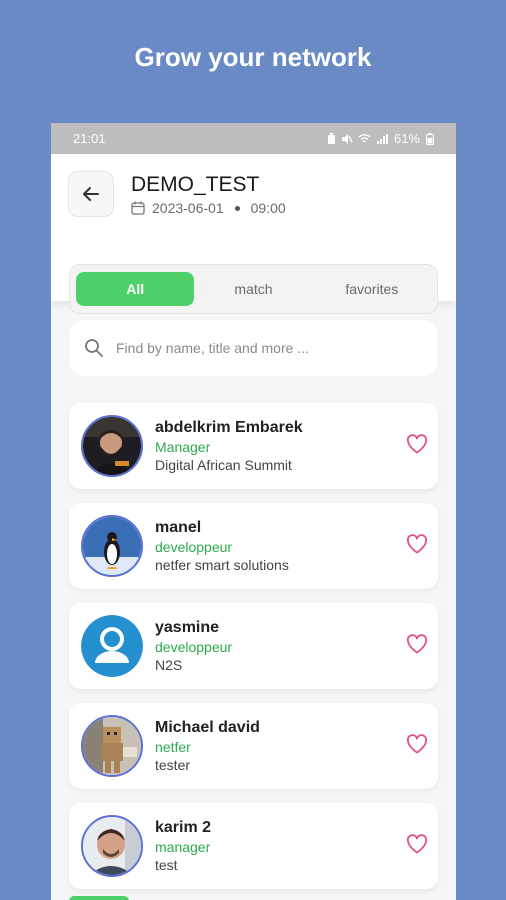 Image resolution: width=506 pixels, height=900 pixels. I want to click on back-button, so click(91, 194).